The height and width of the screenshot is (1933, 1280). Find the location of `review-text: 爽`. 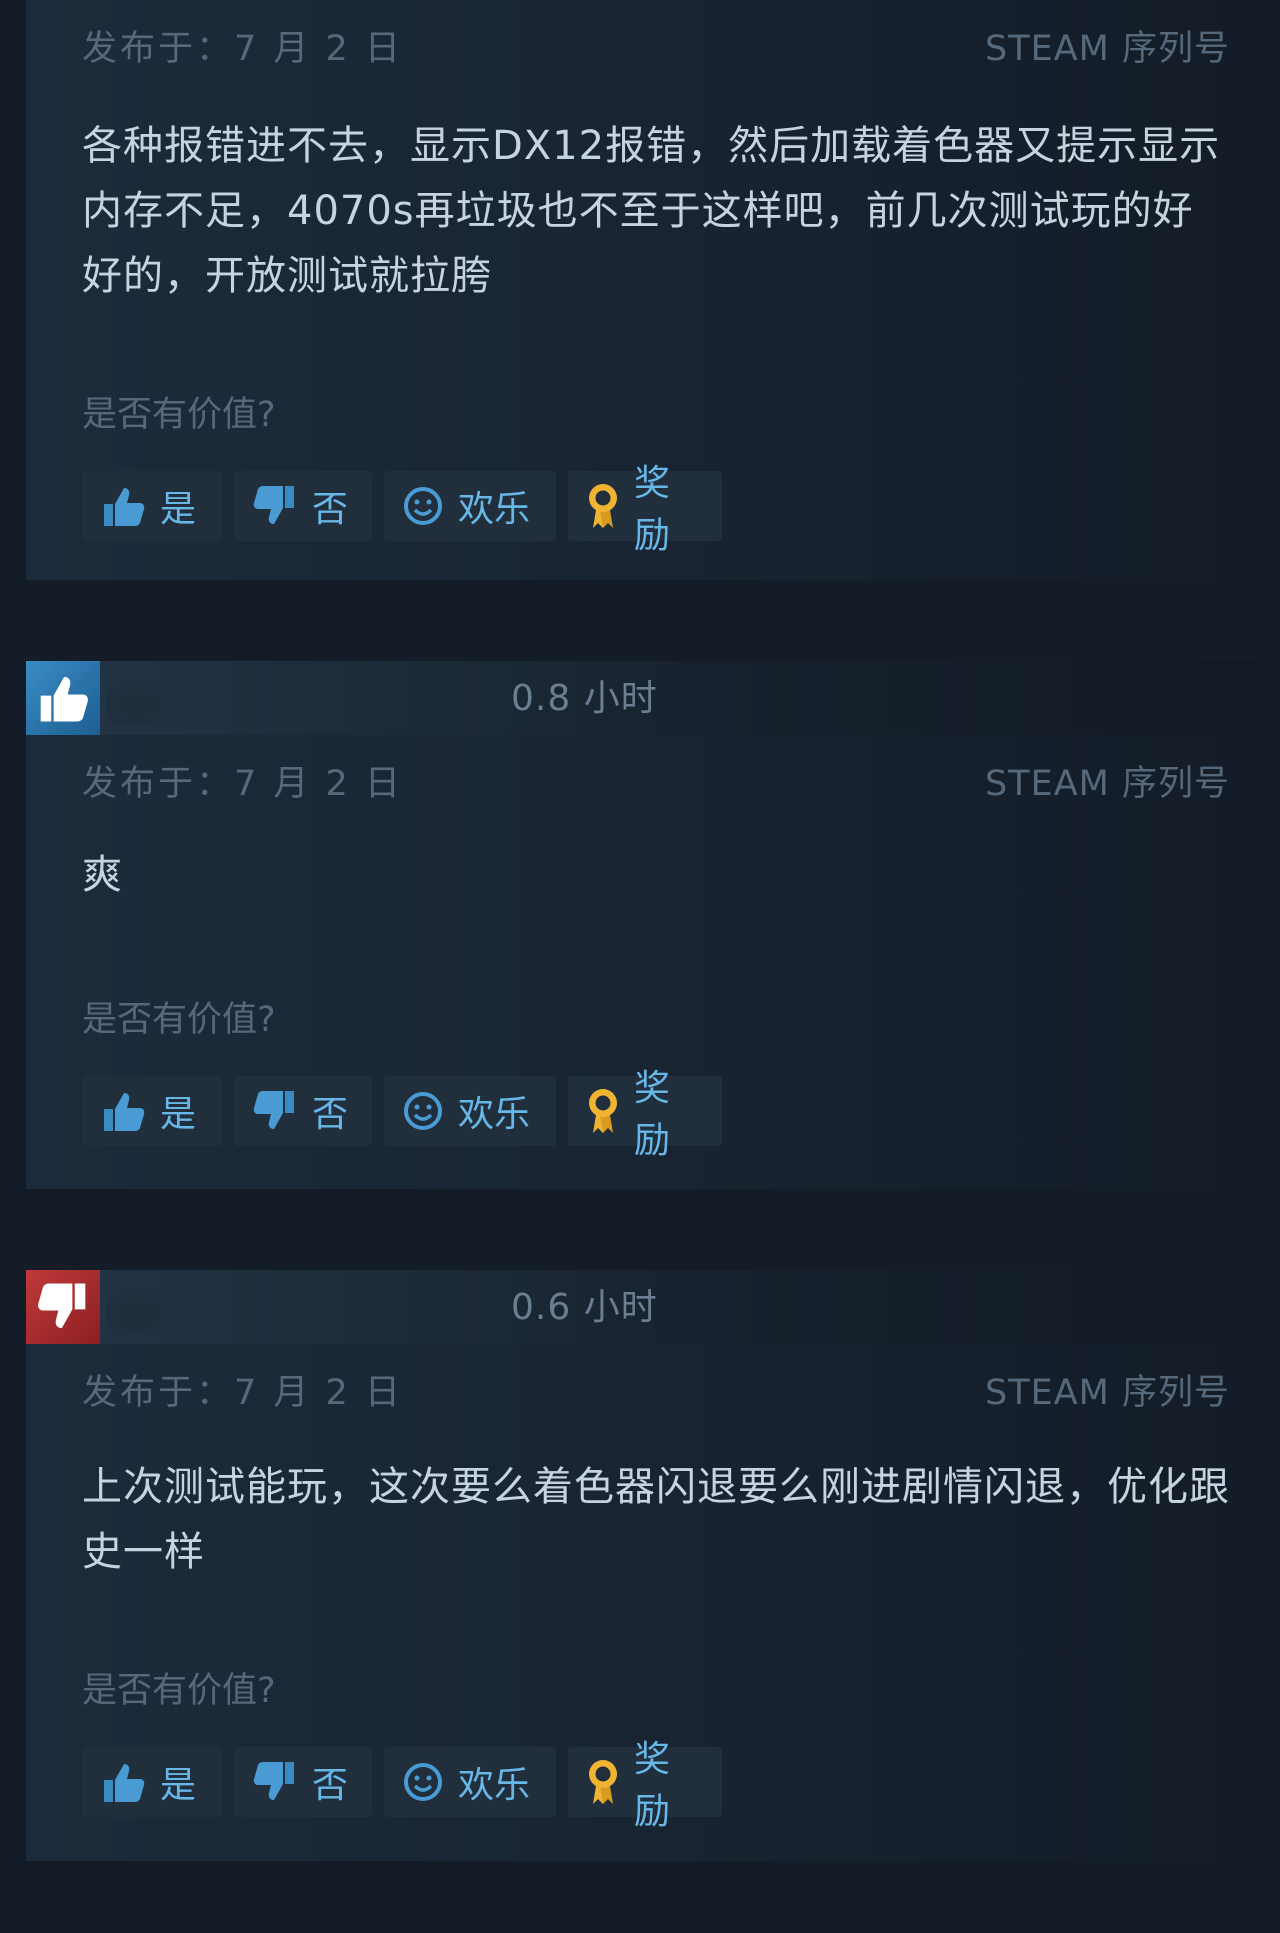

review-text: 爽 is located at coordinates (102, 875).